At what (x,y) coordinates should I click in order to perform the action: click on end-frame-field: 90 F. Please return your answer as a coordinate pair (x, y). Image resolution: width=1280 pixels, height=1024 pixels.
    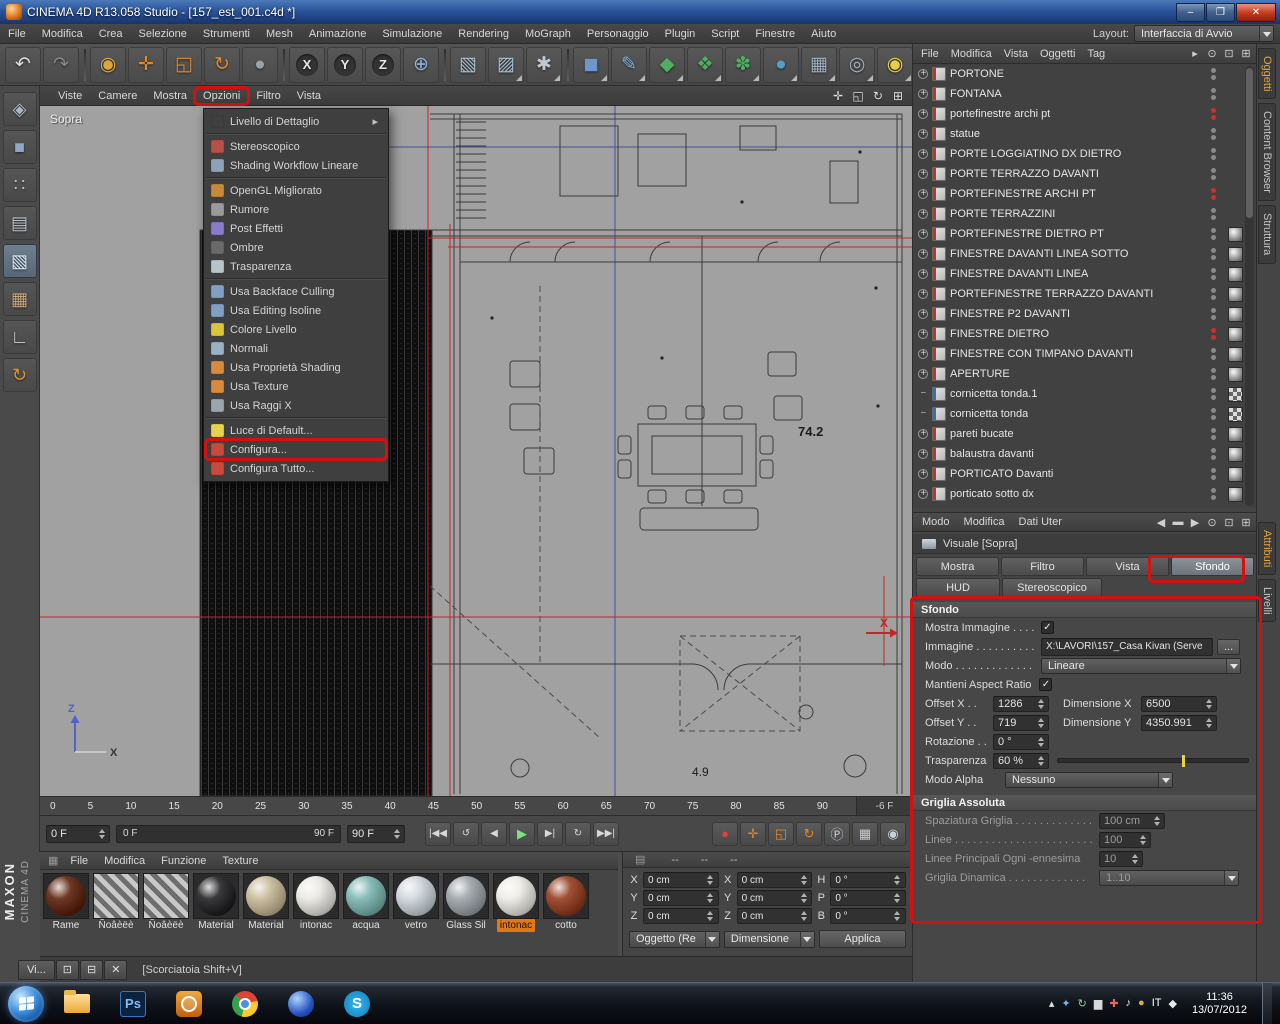
    Looking at the image, I should click on (376, 833).